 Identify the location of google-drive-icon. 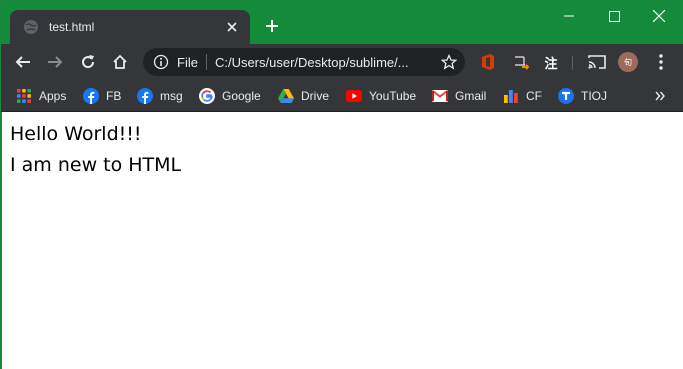
(286, 96).